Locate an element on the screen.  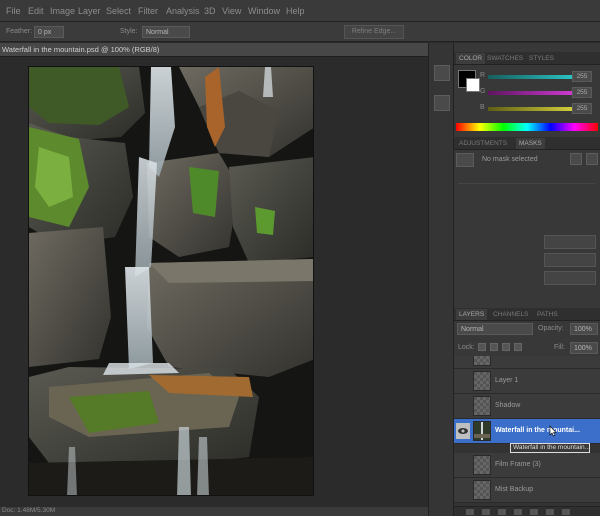
menu-image: Image is located at coordinates (62, 11).